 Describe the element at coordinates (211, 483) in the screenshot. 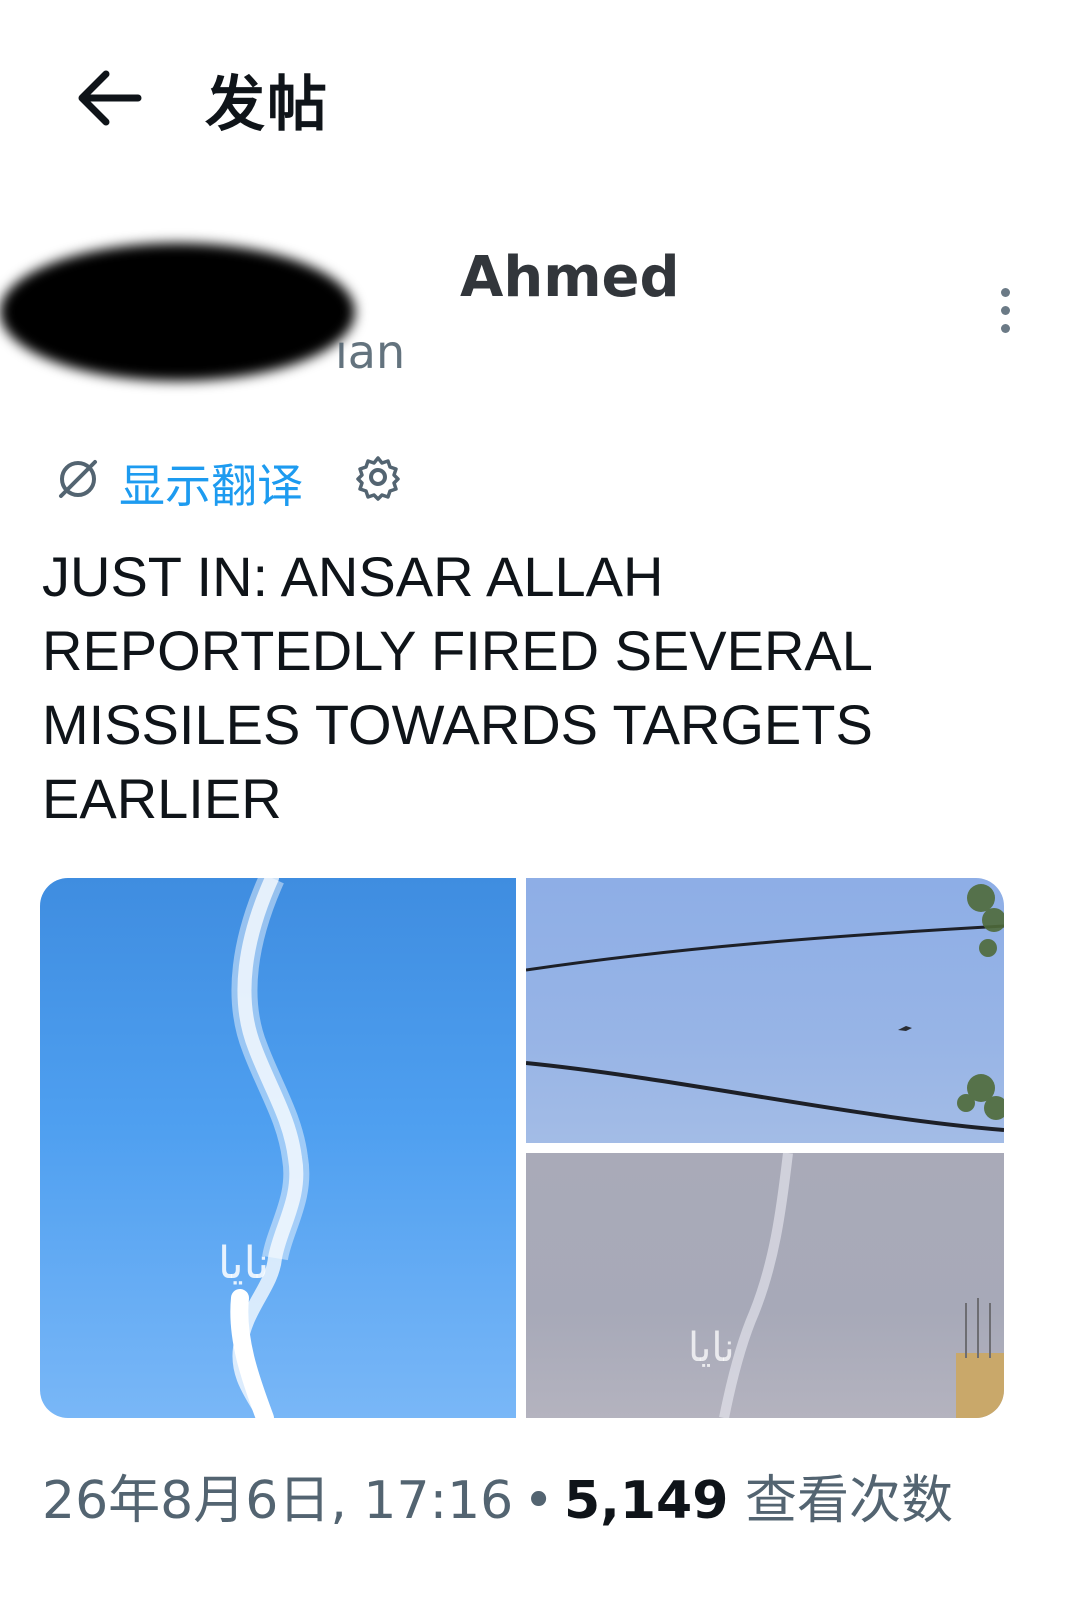

I see `show-translation-link: 显示翻译` at that location.